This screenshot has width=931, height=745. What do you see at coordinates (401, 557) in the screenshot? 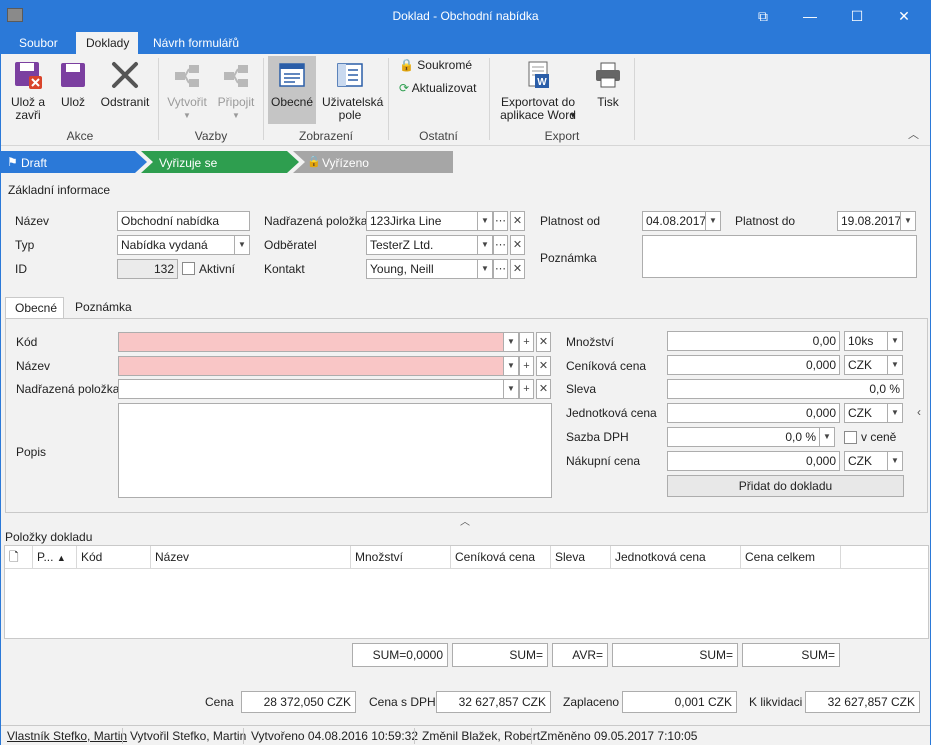
I see `column-header-quantity: Množství` at bounding box center [401, 557].